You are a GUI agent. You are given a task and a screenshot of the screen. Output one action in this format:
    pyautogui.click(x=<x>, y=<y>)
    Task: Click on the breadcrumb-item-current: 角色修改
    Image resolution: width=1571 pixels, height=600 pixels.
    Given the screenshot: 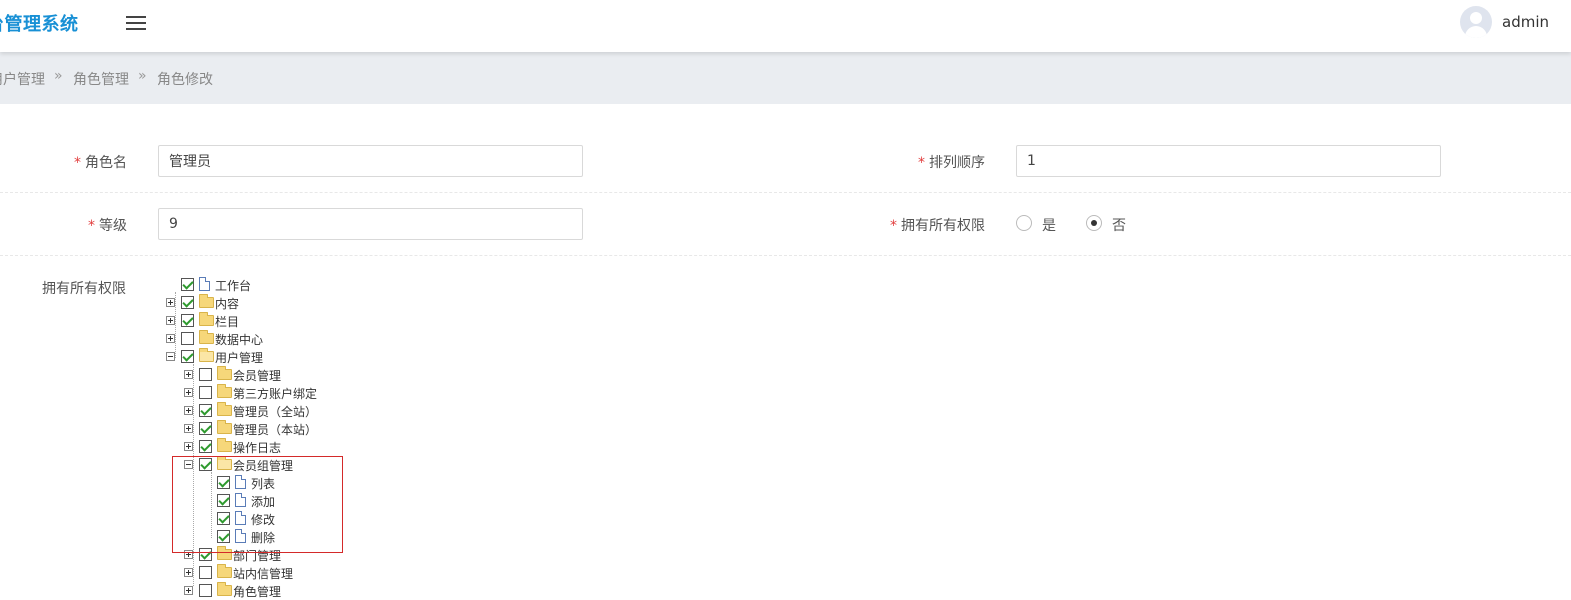 What is the action you would take?
    pyautogui.click(x=185, y=80)
    